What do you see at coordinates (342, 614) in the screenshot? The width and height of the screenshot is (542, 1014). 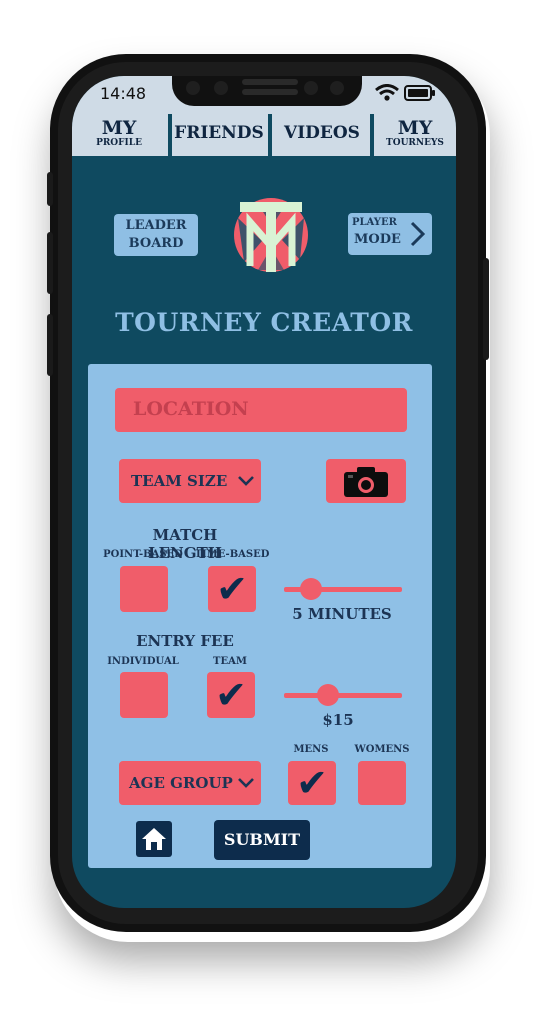 I see `match-length-value: 5 MINUTES` at bounding box center [342, 614].